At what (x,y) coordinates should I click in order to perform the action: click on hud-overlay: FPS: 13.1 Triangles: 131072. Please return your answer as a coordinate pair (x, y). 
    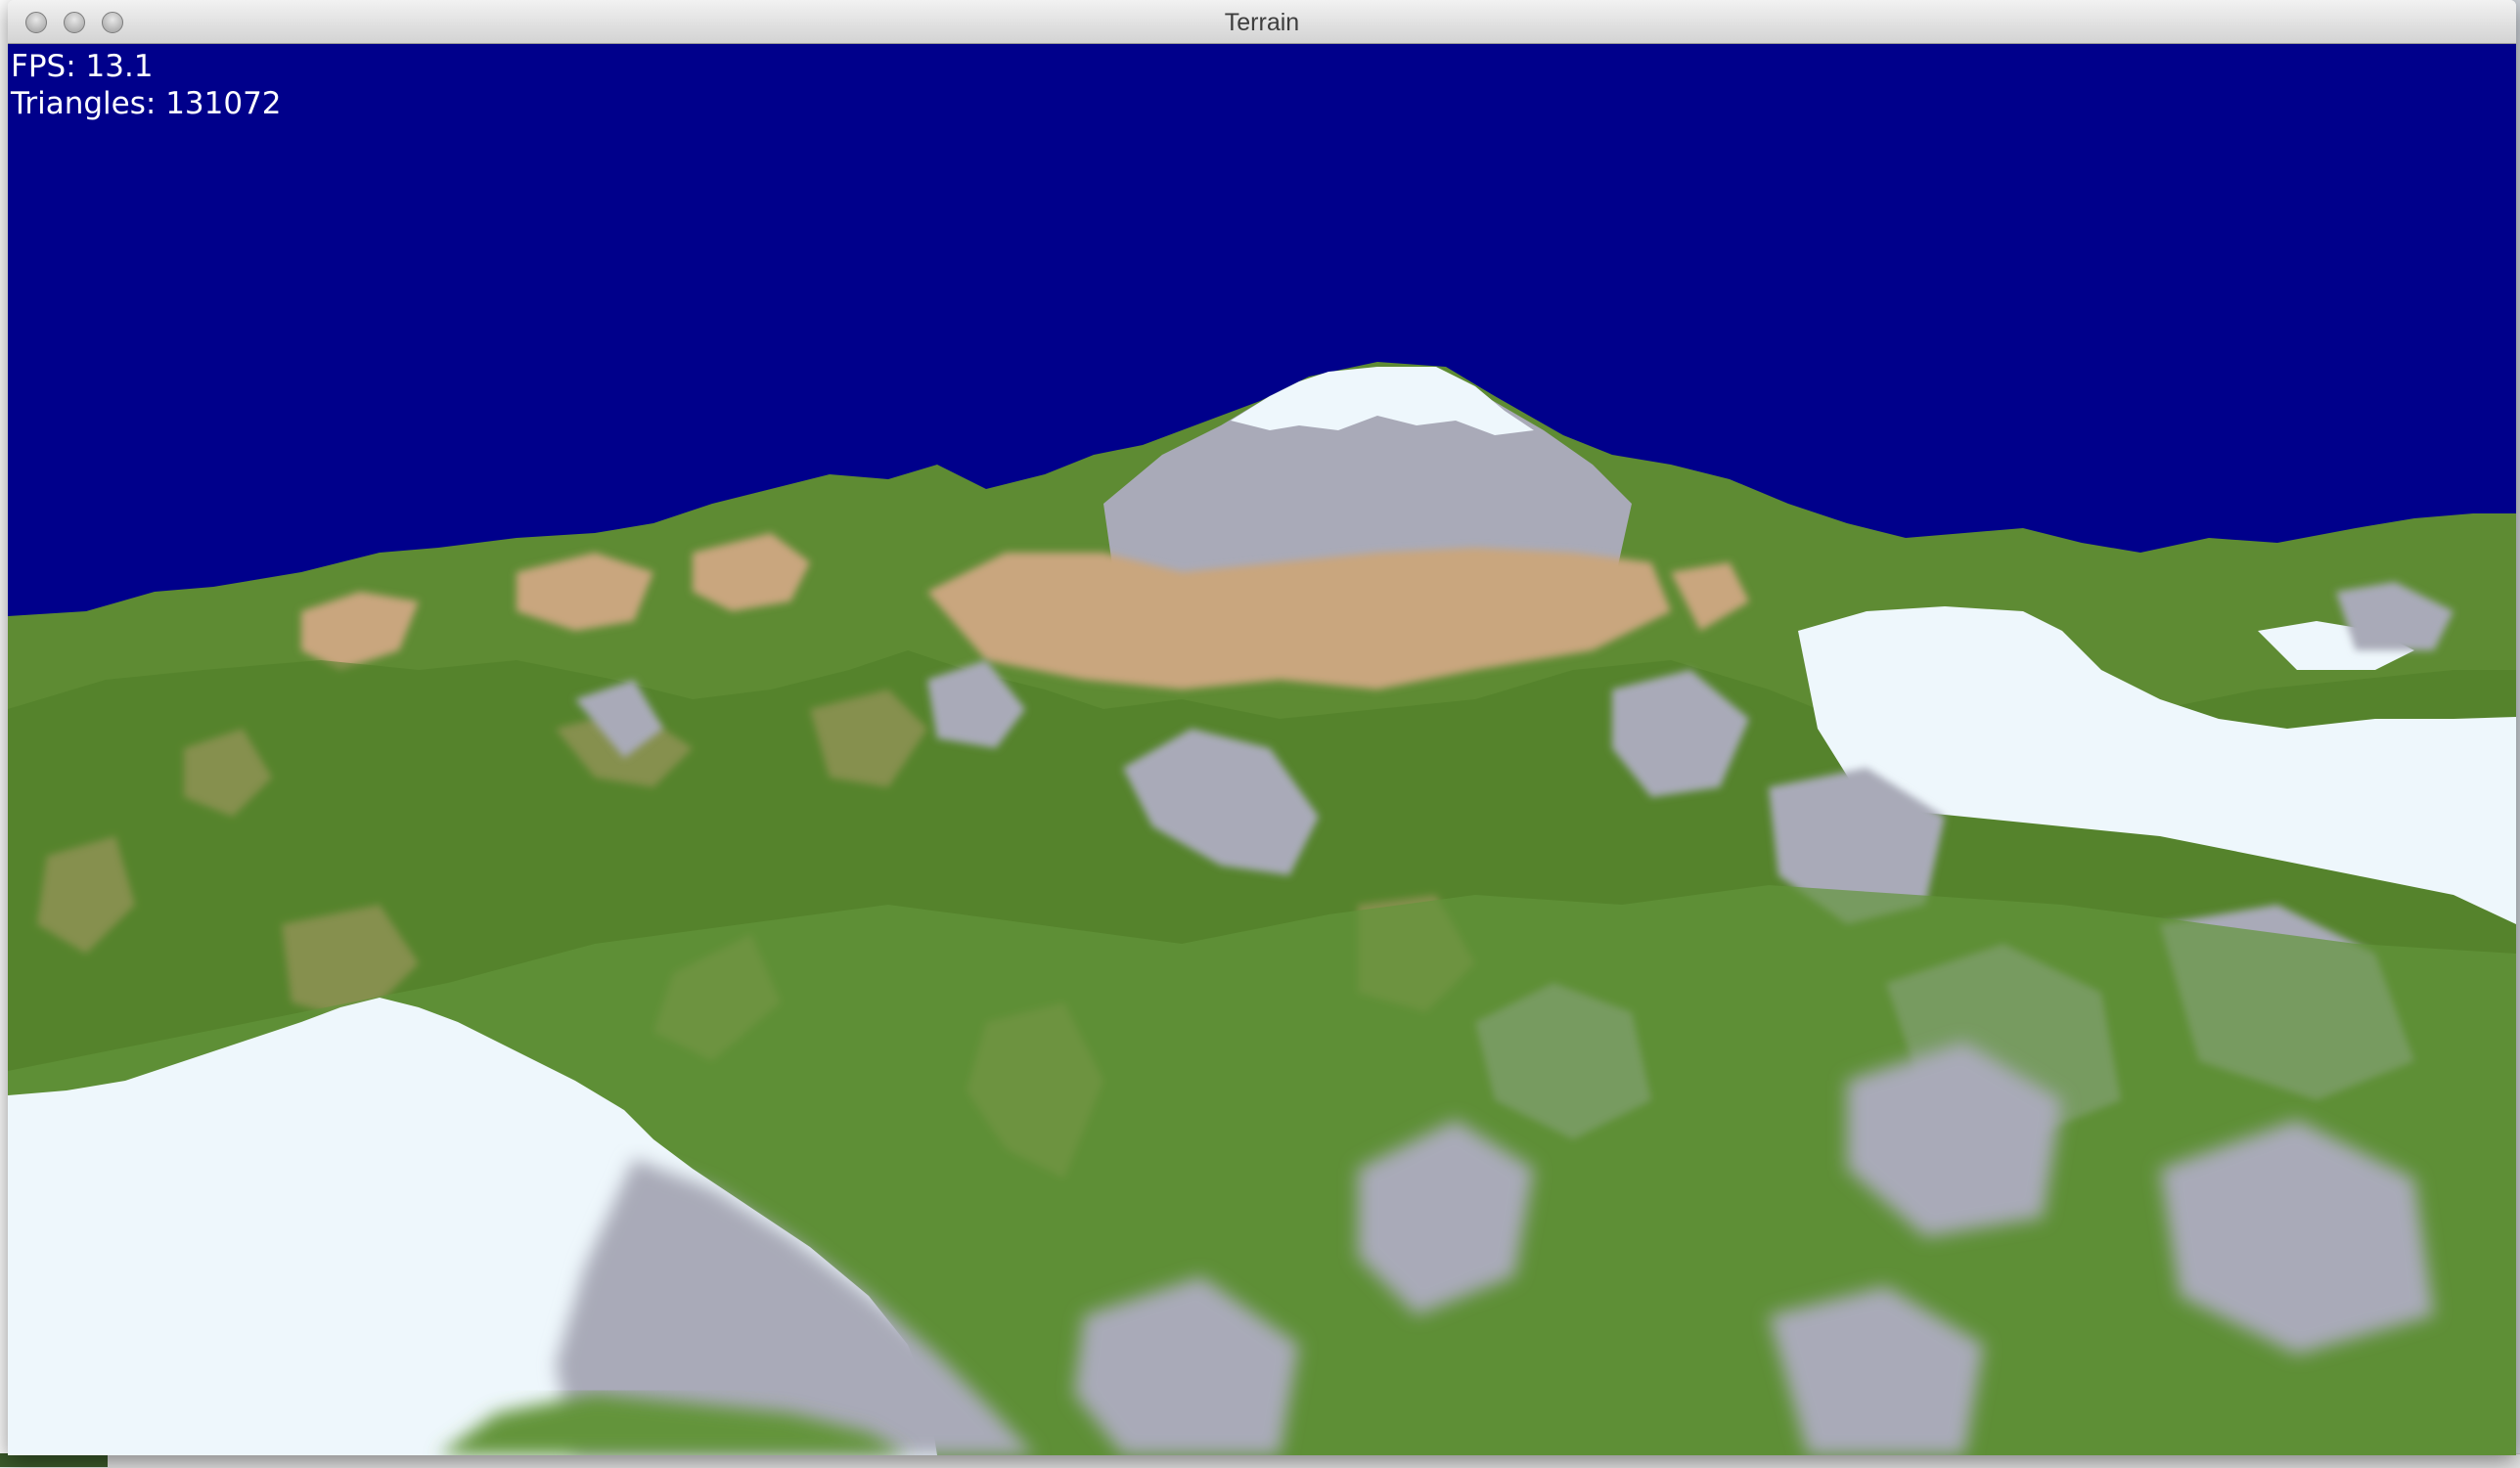
    Looking at the image, I should click on (146, 85).